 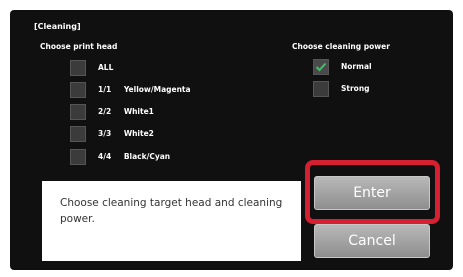 What do you see at coordinates (105, 89) in the screenshot?
I see `head-option-number: 1/1` at bounding box center [105, 89].